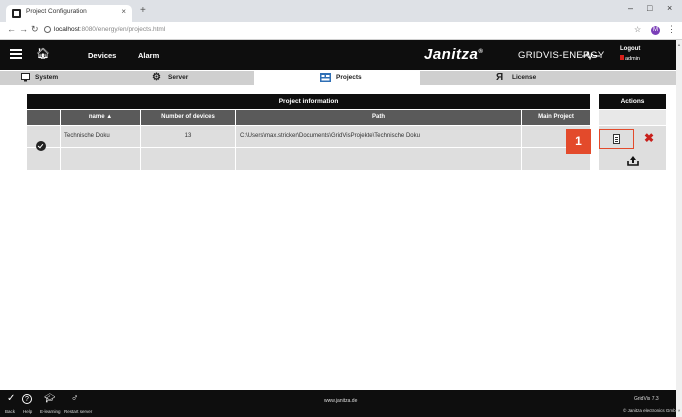 This screenshot has height=417, width=682. What do you see at coordinates (10, 411) in the screenshot?
I see `footer-back-label: Back` at bounding box center [10, 411].